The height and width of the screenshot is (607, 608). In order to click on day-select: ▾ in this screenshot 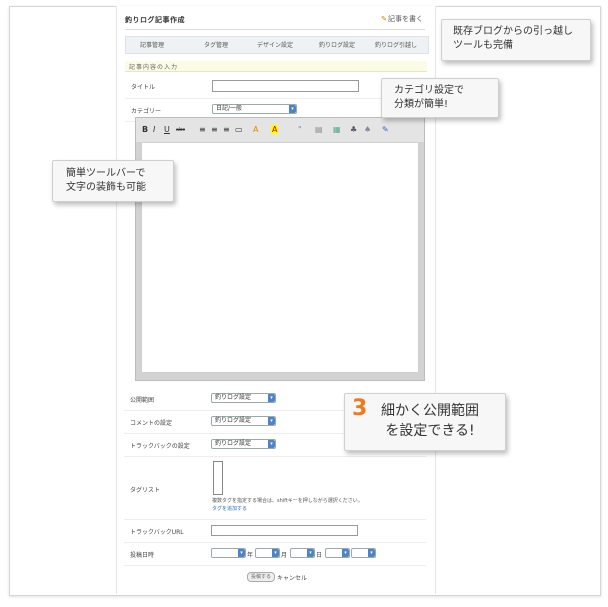, I will do `click(302, 553)`.